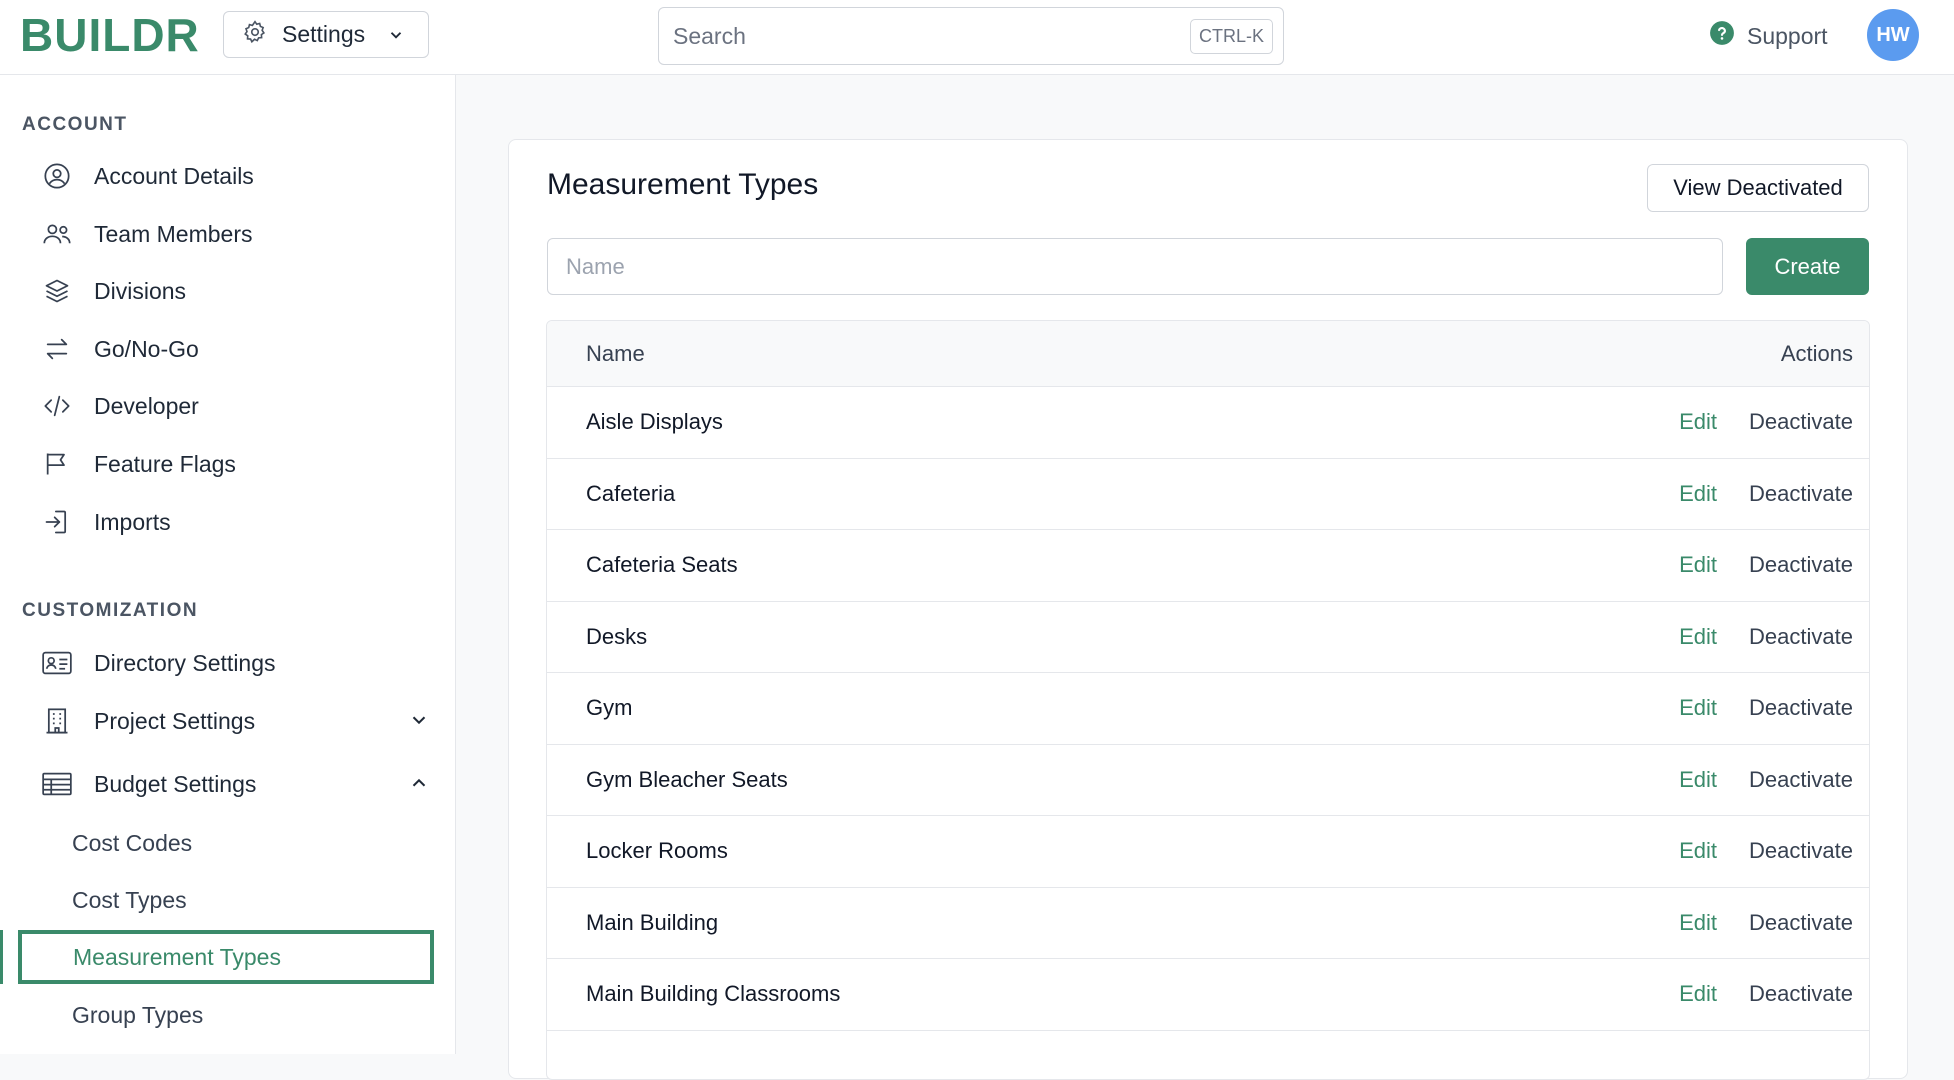 The width and height of the screenshot is (1954, 1080). Describe the element at coordinates (1208, 423) in the screenshot. I see `table-row: Aisle Displays Edit Deactivate` at that location.